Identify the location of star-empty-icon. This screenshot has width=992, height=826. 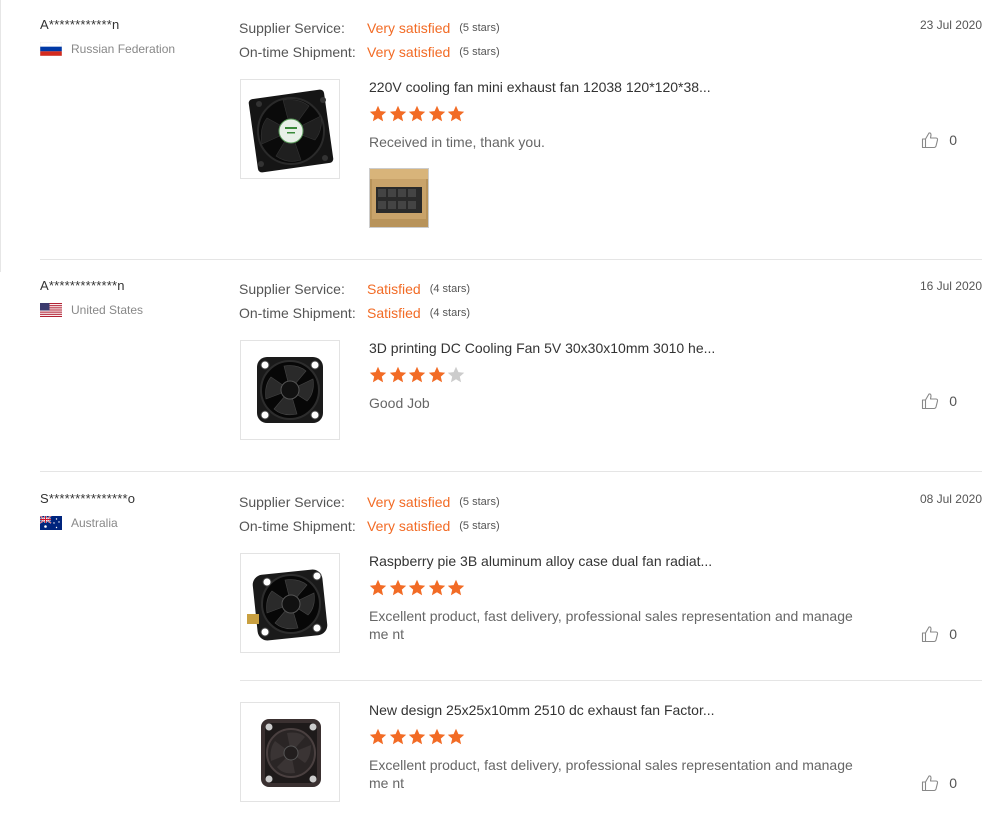
(456, 374).